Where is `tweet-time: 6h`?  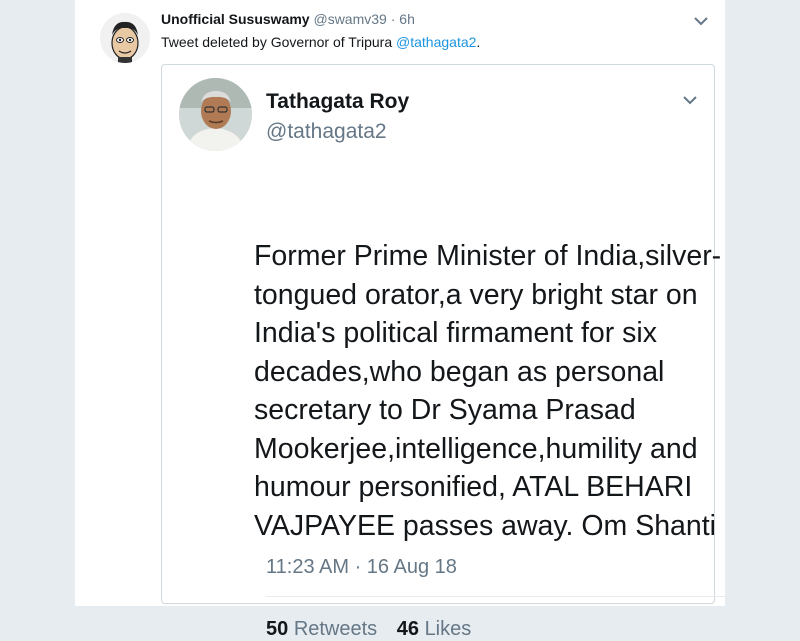 tweet-time: 6h is located at coordinates (407, 19).